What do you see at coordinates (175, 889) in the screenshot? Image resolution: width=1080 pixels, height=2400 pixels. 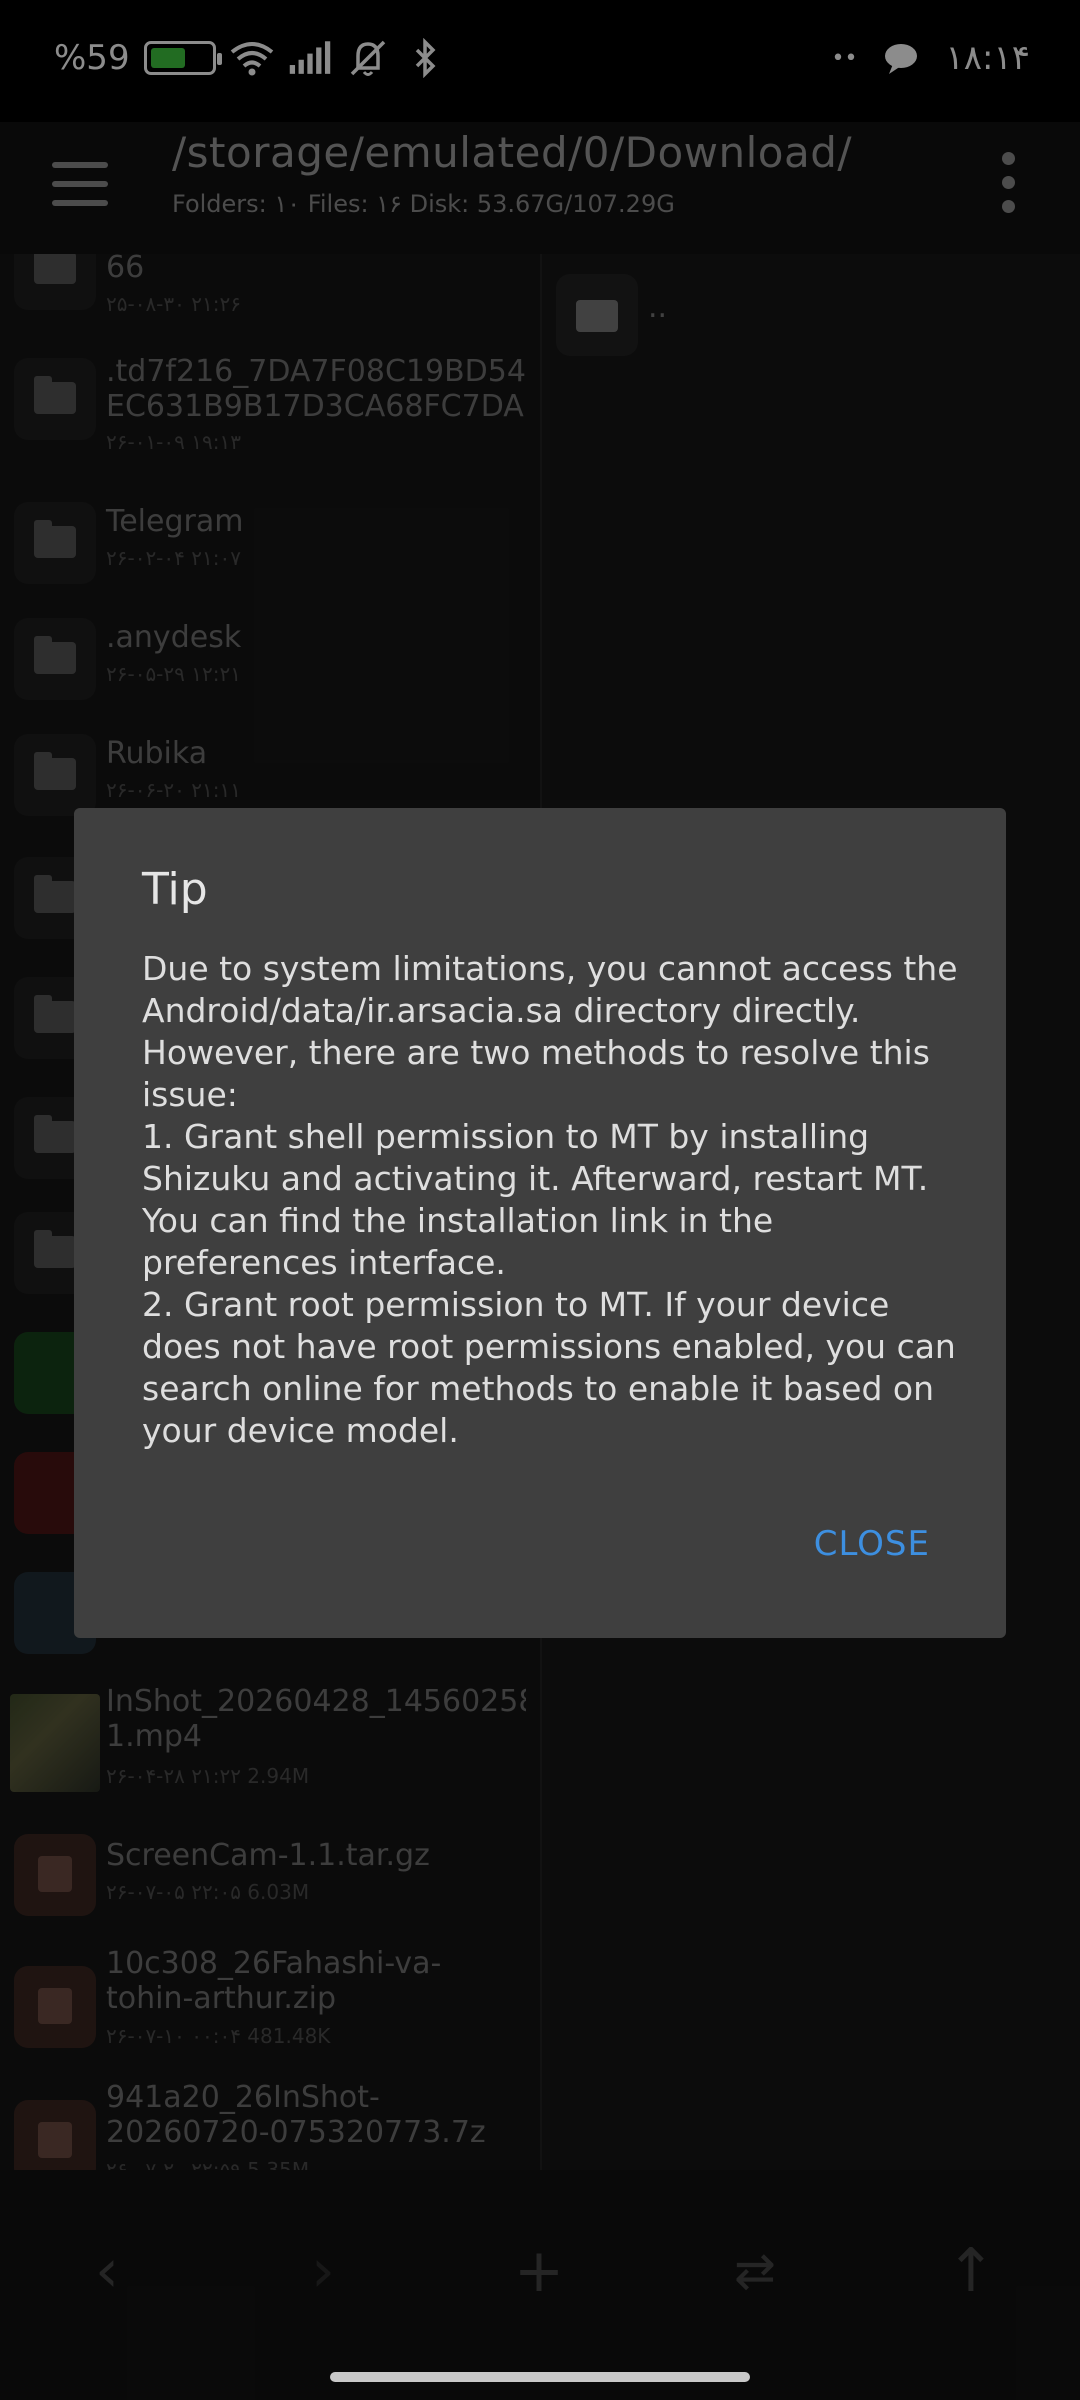 I see `dialog-title: Tip` at bounding box center [175, 889].